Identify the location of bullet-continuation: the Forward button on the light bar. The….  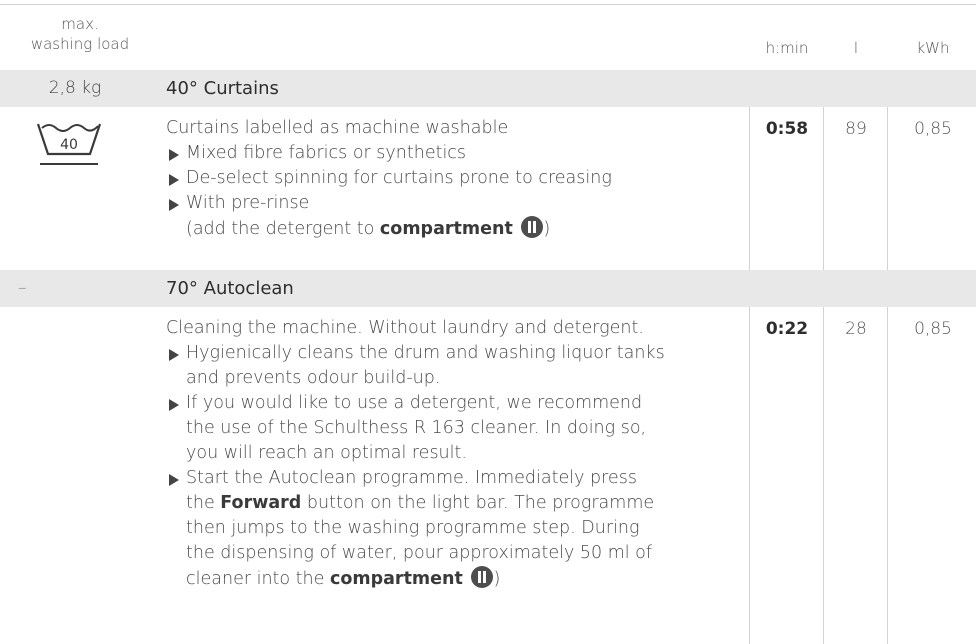
(456, 503).